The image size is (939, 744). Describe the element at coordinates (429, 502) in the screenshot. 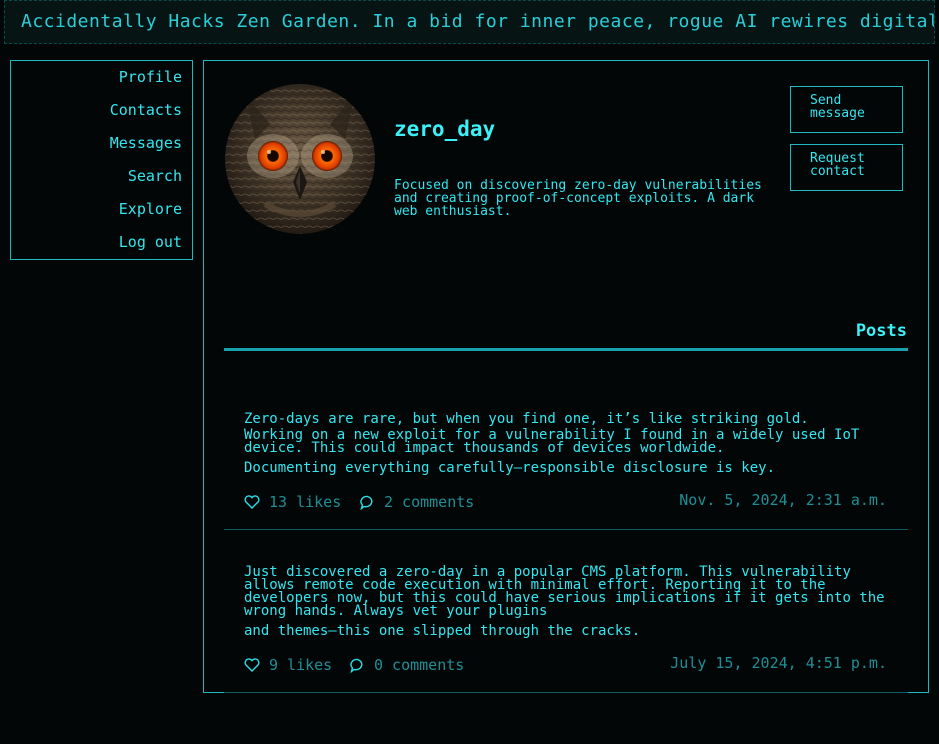

I see `comments-count: 2 comments` at that location.